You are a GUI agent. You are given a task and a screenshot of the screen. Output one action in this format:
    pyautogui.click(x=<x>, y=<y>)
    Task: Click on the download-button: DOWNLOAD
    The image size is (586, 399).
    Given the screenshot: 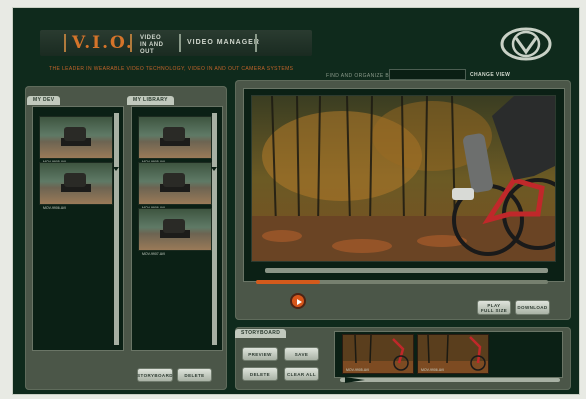 What is the action you would take?
    pyautogui.click(x=532, y=307)
    